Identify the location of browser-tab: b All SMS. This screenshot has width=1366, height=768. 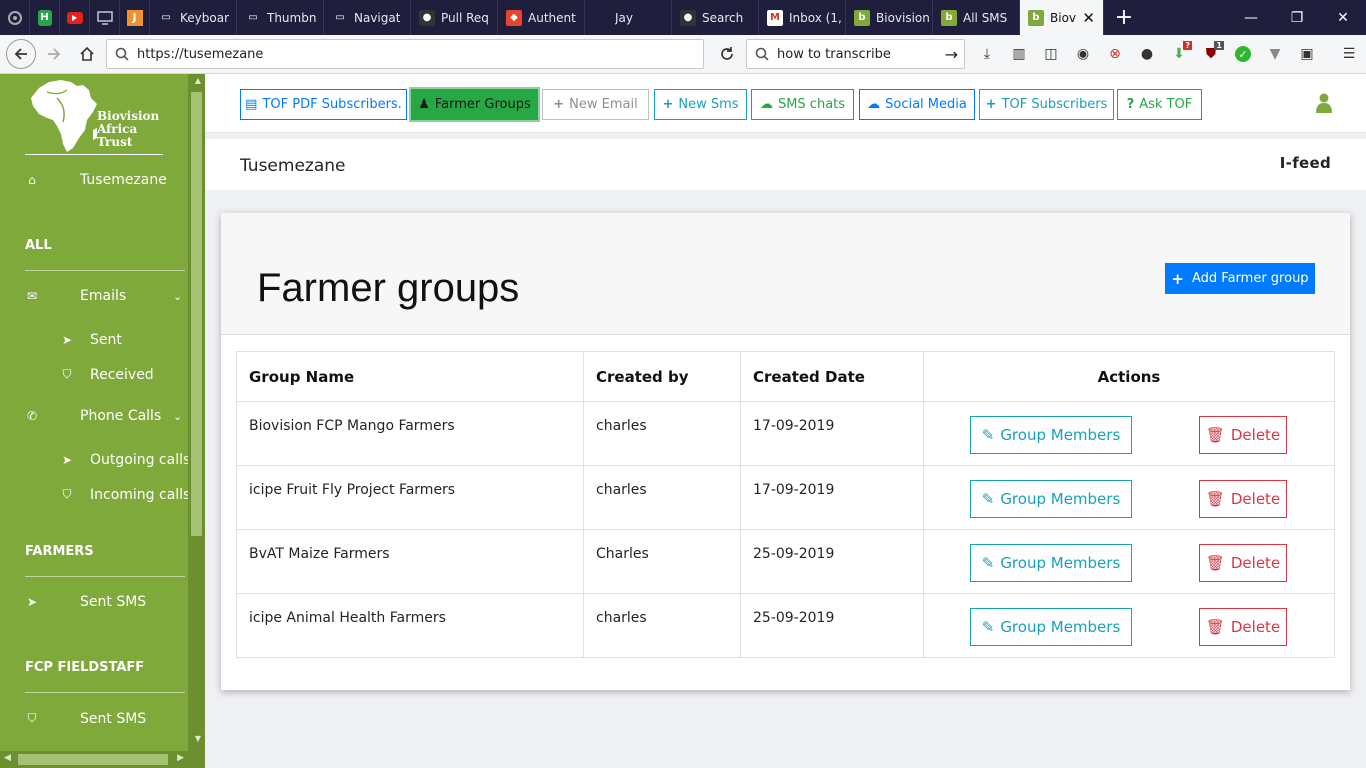
(976, 17).